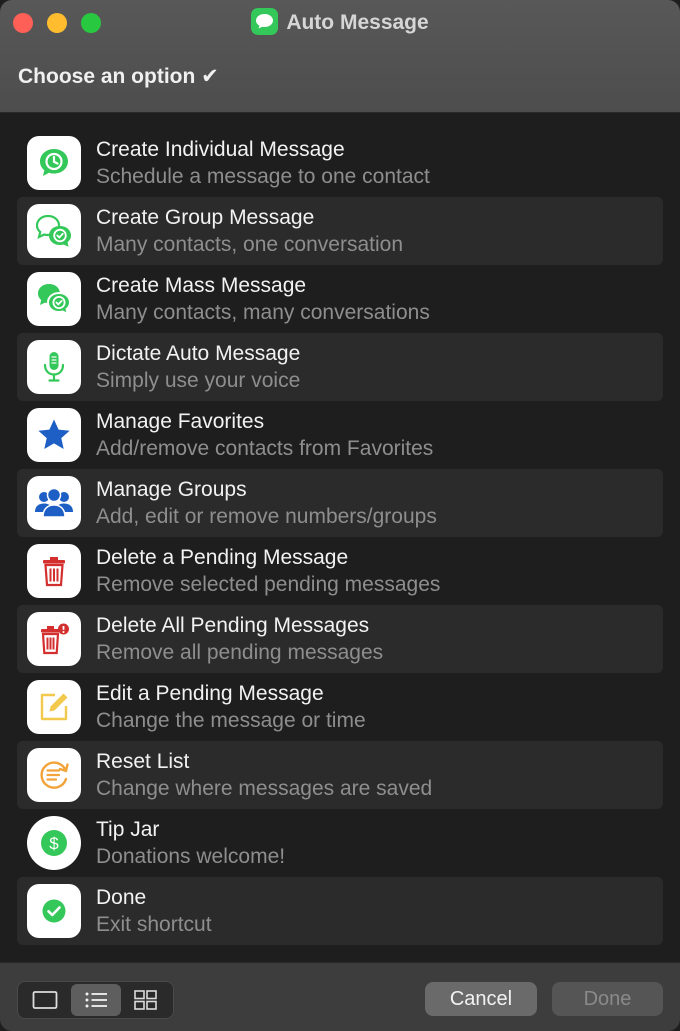 Image resolution: width=680 pixels, height=1031 pixels. Describe the element at coordinates (220, 149) in the screenshot. I see `option-title: Create Individual Message` at that location.